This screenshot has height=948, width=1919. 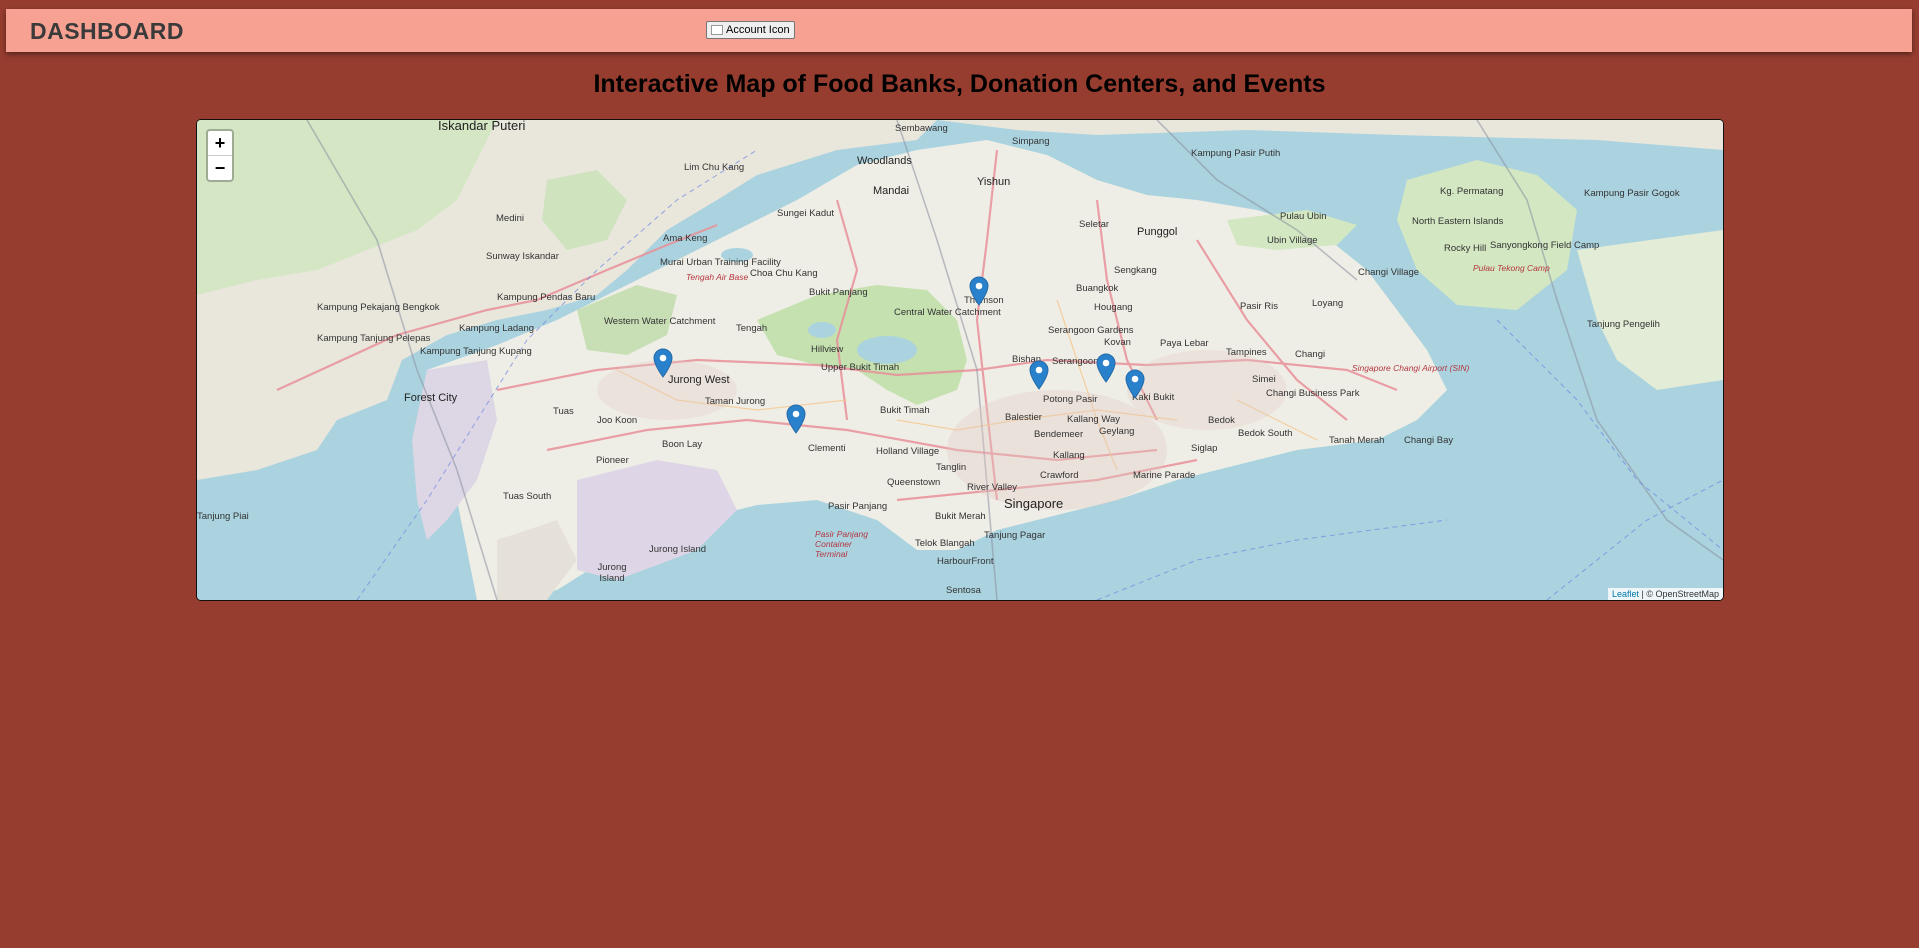 I want to click on map-label: River Valley, so click(x=992, y=487).